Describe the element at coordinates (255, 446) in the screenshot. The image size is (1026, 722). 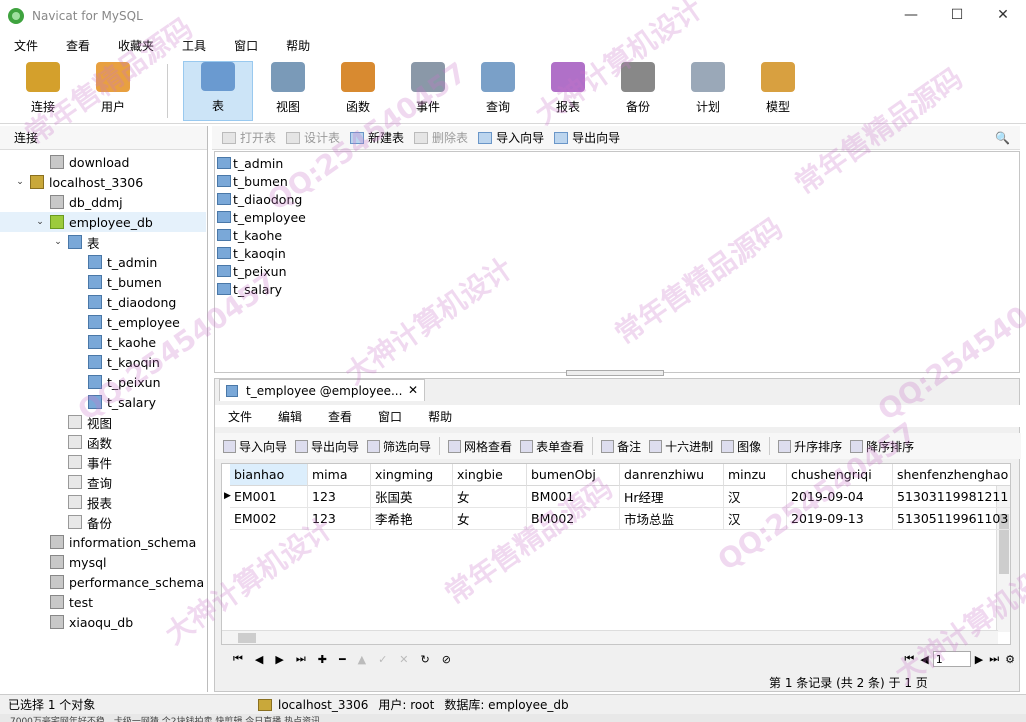
I see `editor-tool-button: 导入向导` at that location.